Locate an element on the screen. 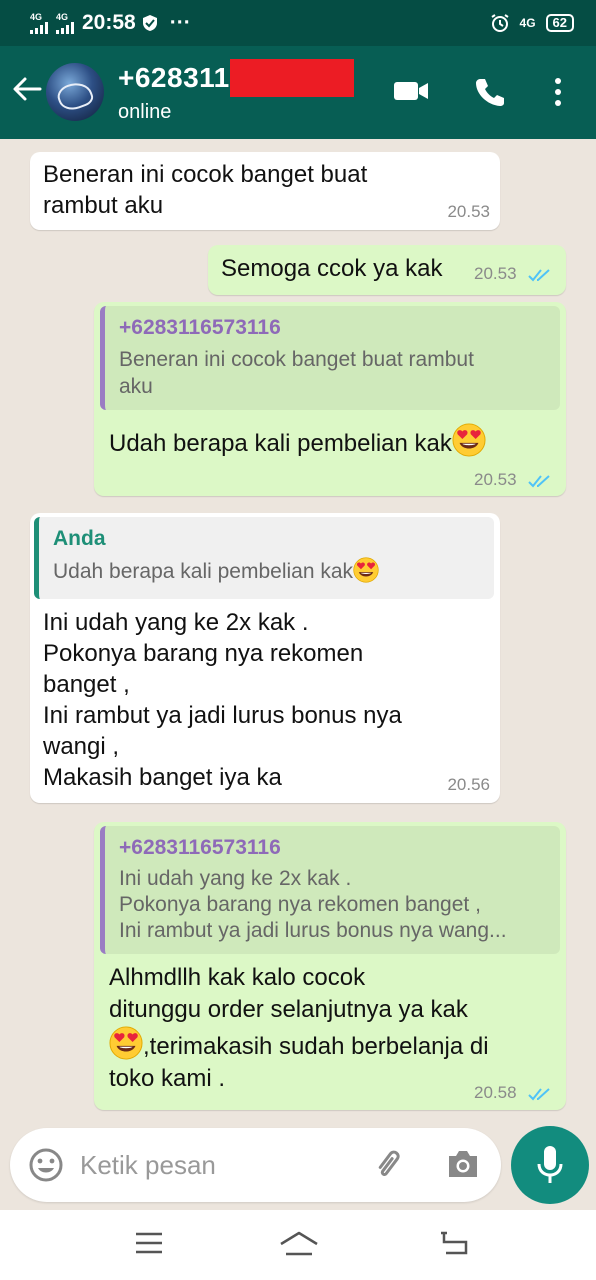  contact-name: +628311 is located at coordinates (174, 78).